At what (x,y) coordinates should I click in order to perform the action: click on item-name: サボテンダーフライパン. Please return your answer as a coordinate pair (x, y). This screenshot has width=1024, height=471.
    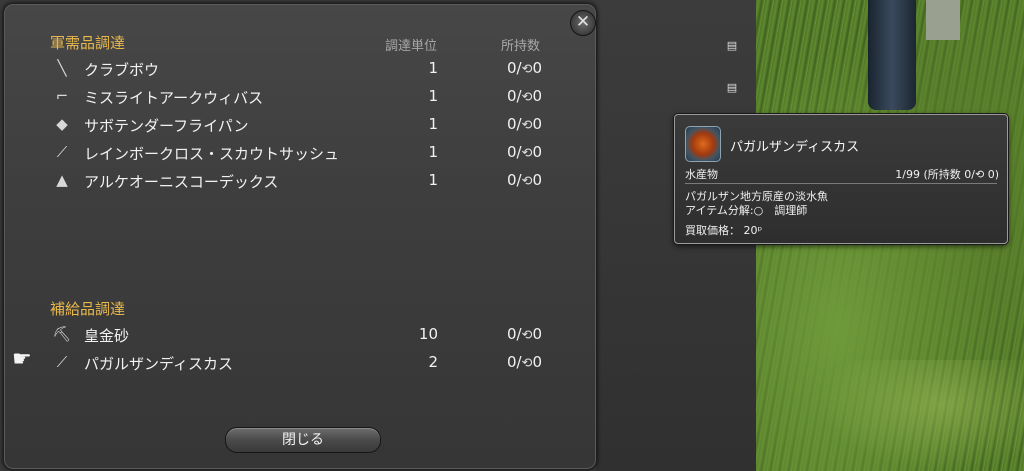
    Looking at the image, I should click on (166, 126).